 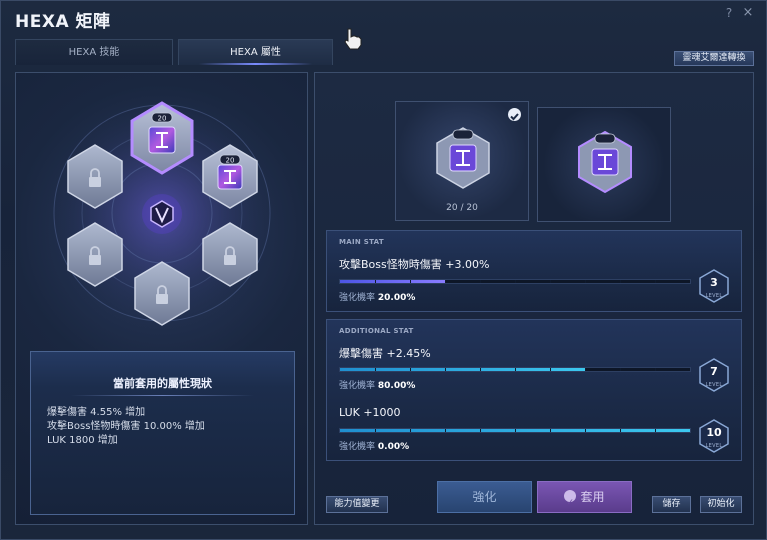 What do you see at coordinates (255, 52) in the screenshot?
I see `tab-hexa-attribute: HEXA 屬性` at bounding box center [255, 52].